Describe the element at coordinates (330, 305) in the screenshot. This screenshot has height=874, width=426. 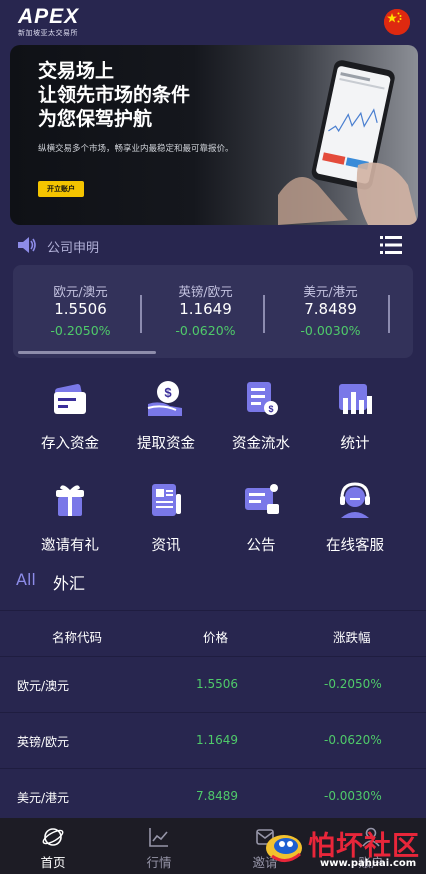
I see `ticker-item: 美元/港元 7.8489 -0.0030%` at that location.